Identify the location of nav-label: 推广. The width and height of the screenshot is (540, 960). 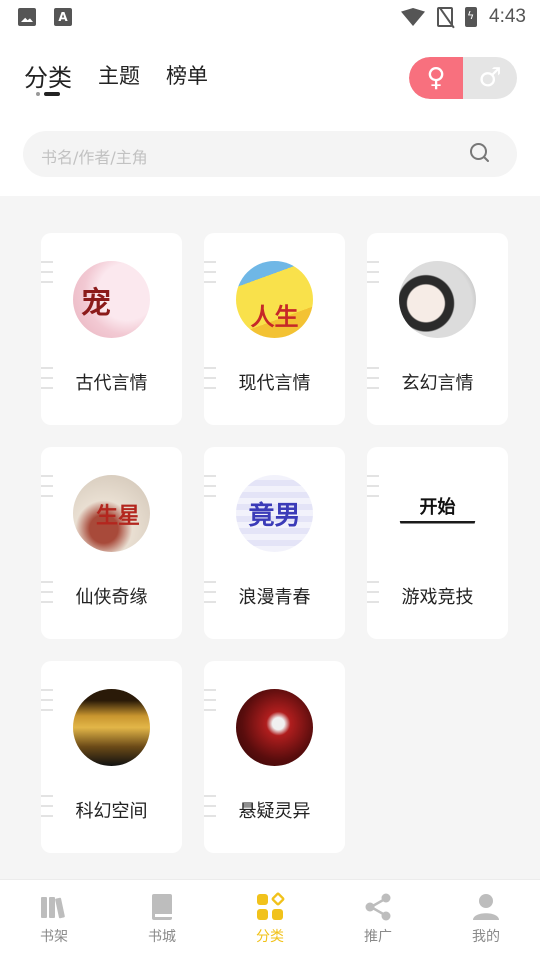
(378, 937).